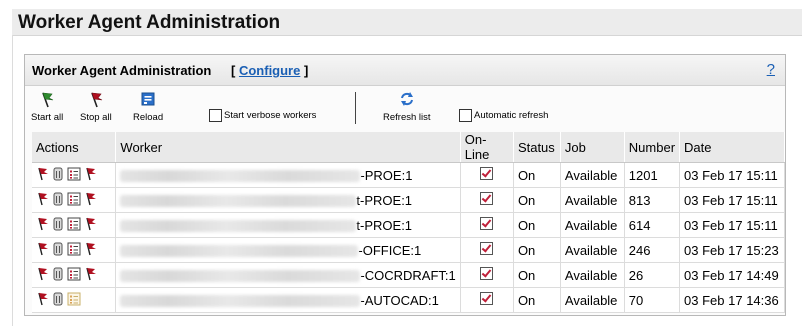 This screenshot has width=802, height=326. I want to click on help-link: ?, so click(771, 69).